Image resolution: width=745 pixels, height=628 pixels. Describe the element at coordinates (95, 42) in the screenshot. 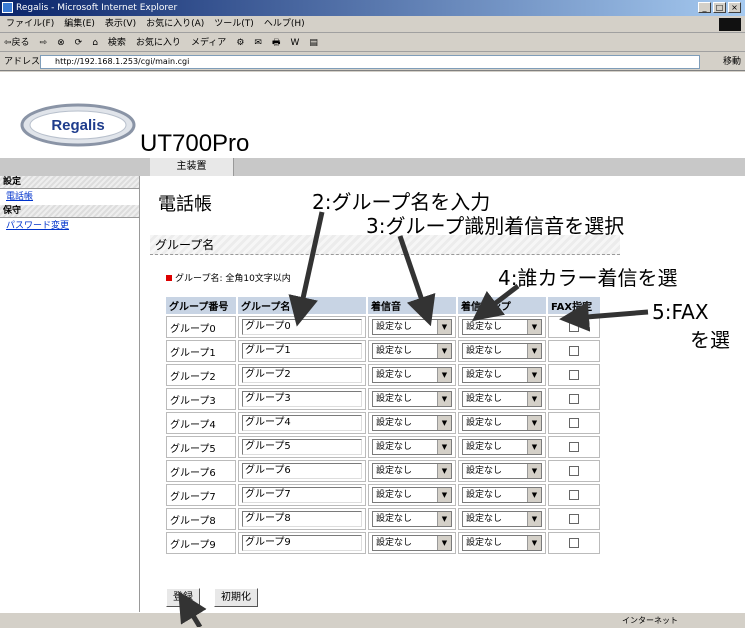

I see `home-button: ⌂` at that location.